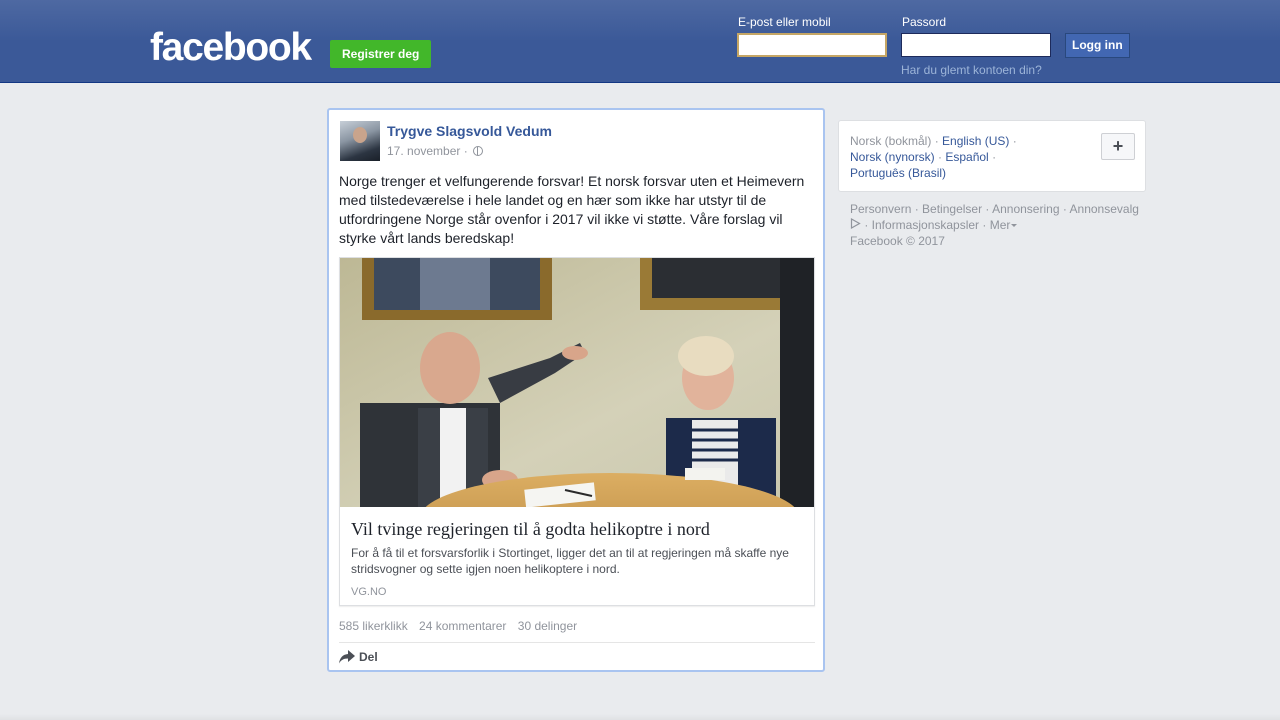 Image resolution: width=1280 pixels, height=720 pixels. What do you see at coordinates (924, 22) in the screenshot?
I see `password-label: Passord` at bounding box center [924, 22].